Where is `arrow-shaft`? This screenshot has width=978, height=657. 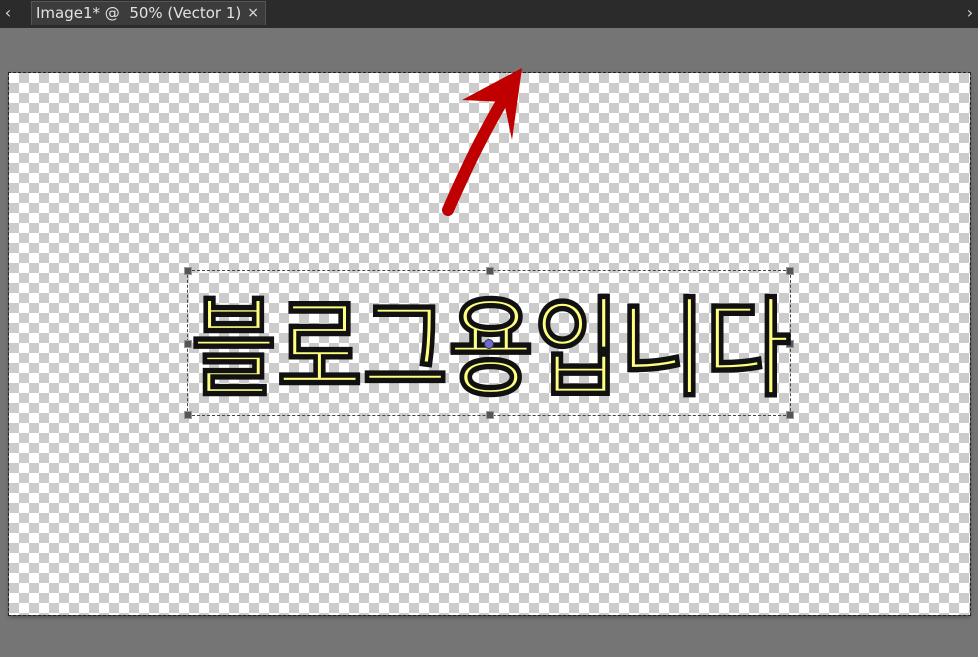 arrow-shaft is located at coordinates (479, 149).